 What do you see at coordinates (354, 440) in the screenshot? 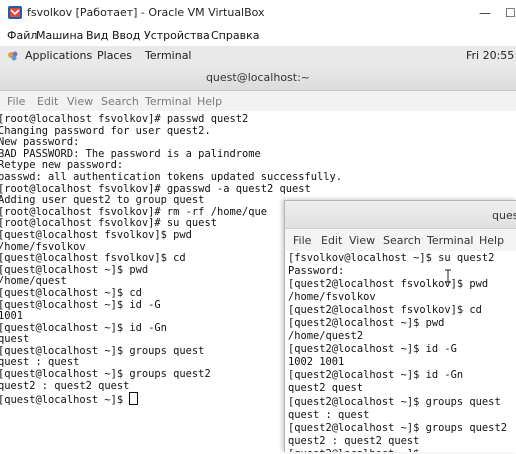
I see `terminal-line: quest2 : quest2 quest` at bounding box center [354, 440].